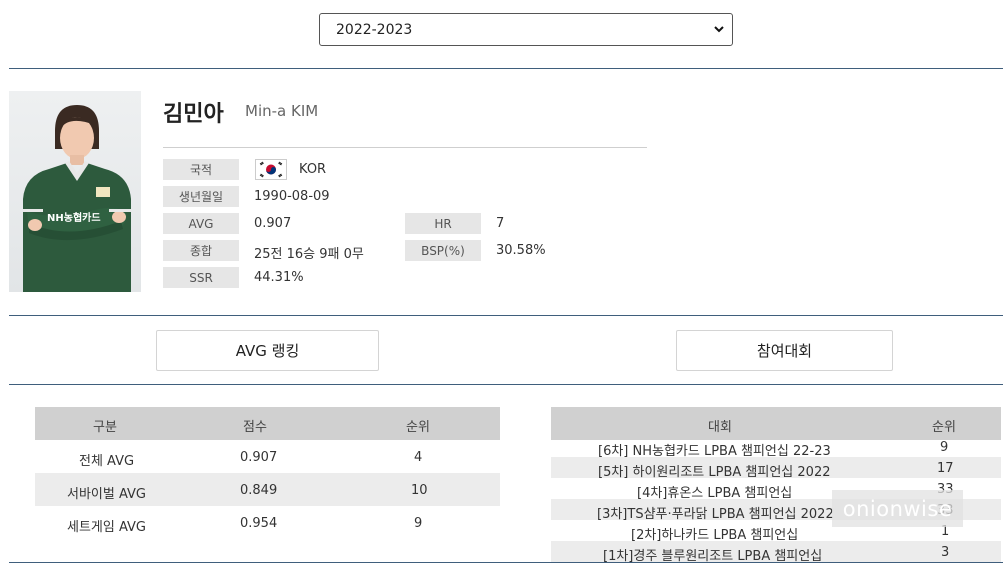  Describe the element at coordinates (714, 449) in the screenshot. I see `tournament-name: [6차] NH농협카드 LPBA 챔피언십 22-23` at that location.